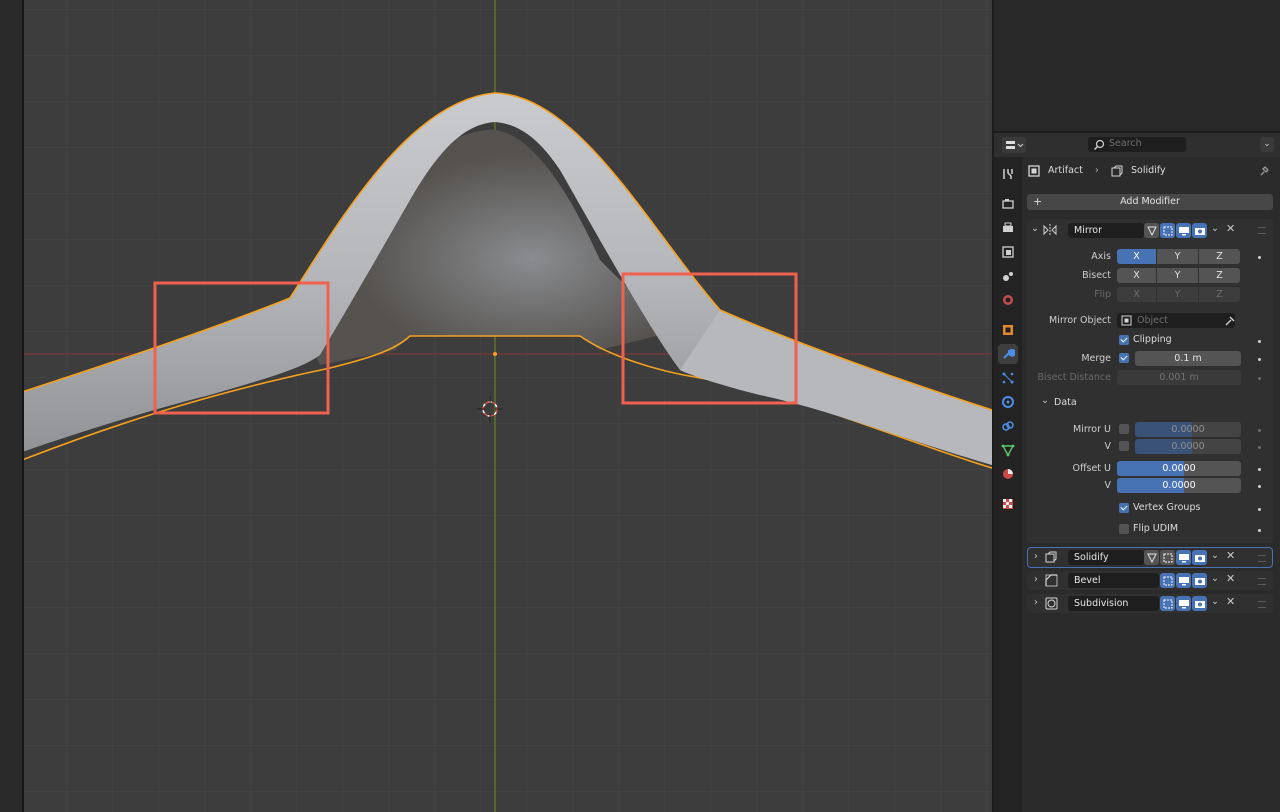  I want to click on editor-type-button, so click(1014, 145).